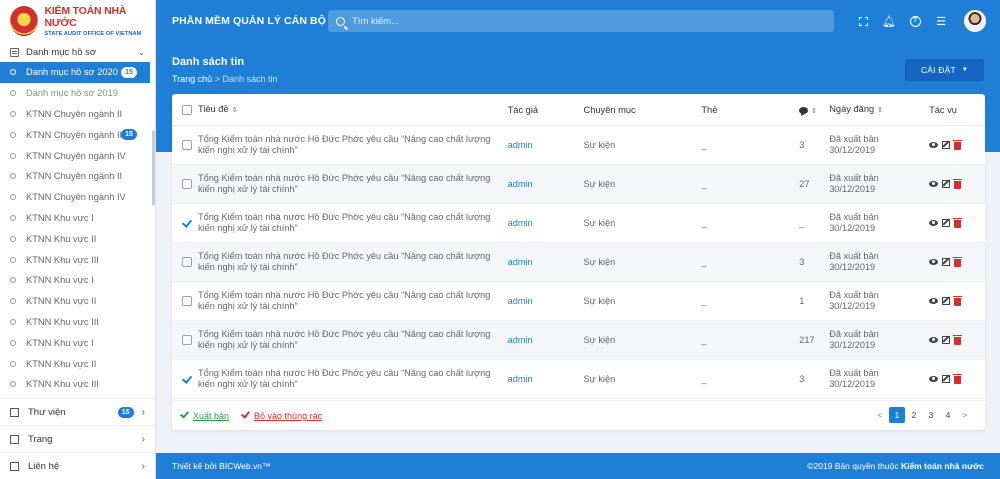 The height and width of the screenshot is (479, 1000). I want to click on move-to-trash-button: Bỏ vào thùng rác, so click(281, 415).